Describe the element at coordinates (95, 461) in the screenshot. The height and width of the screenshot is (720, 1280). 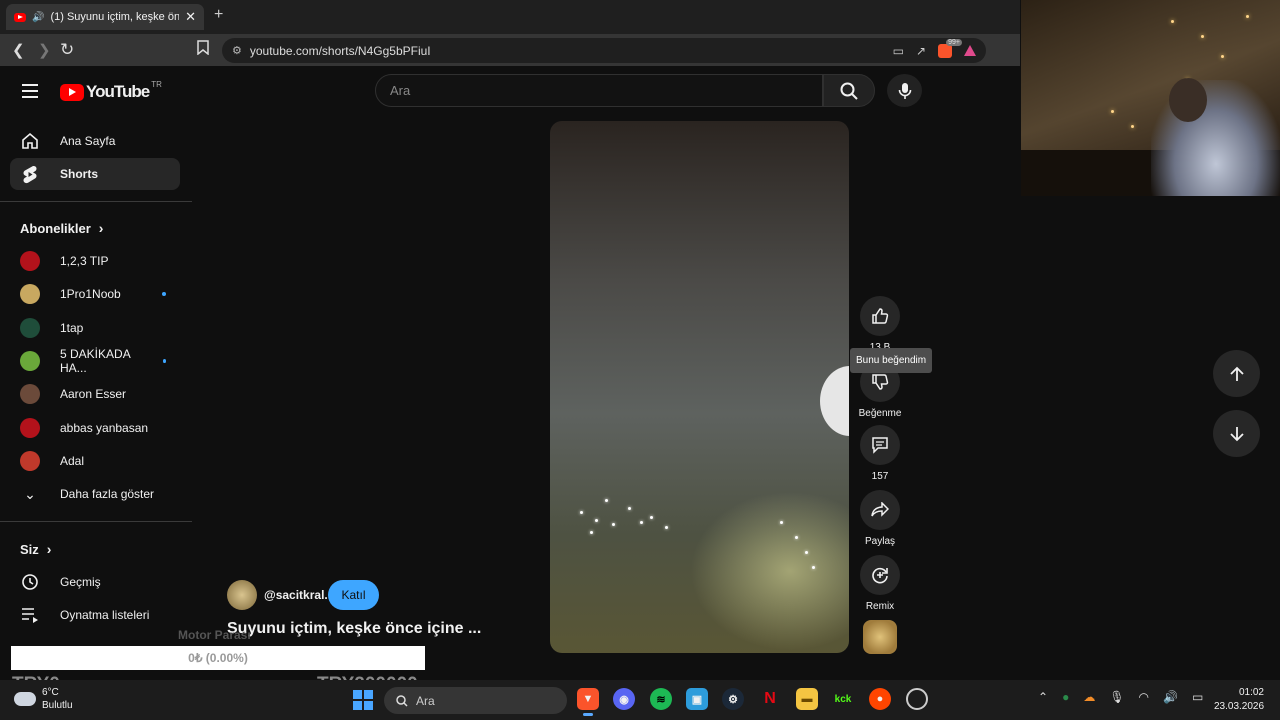
I see `sidebar-item-subscription: Adal` at that location.